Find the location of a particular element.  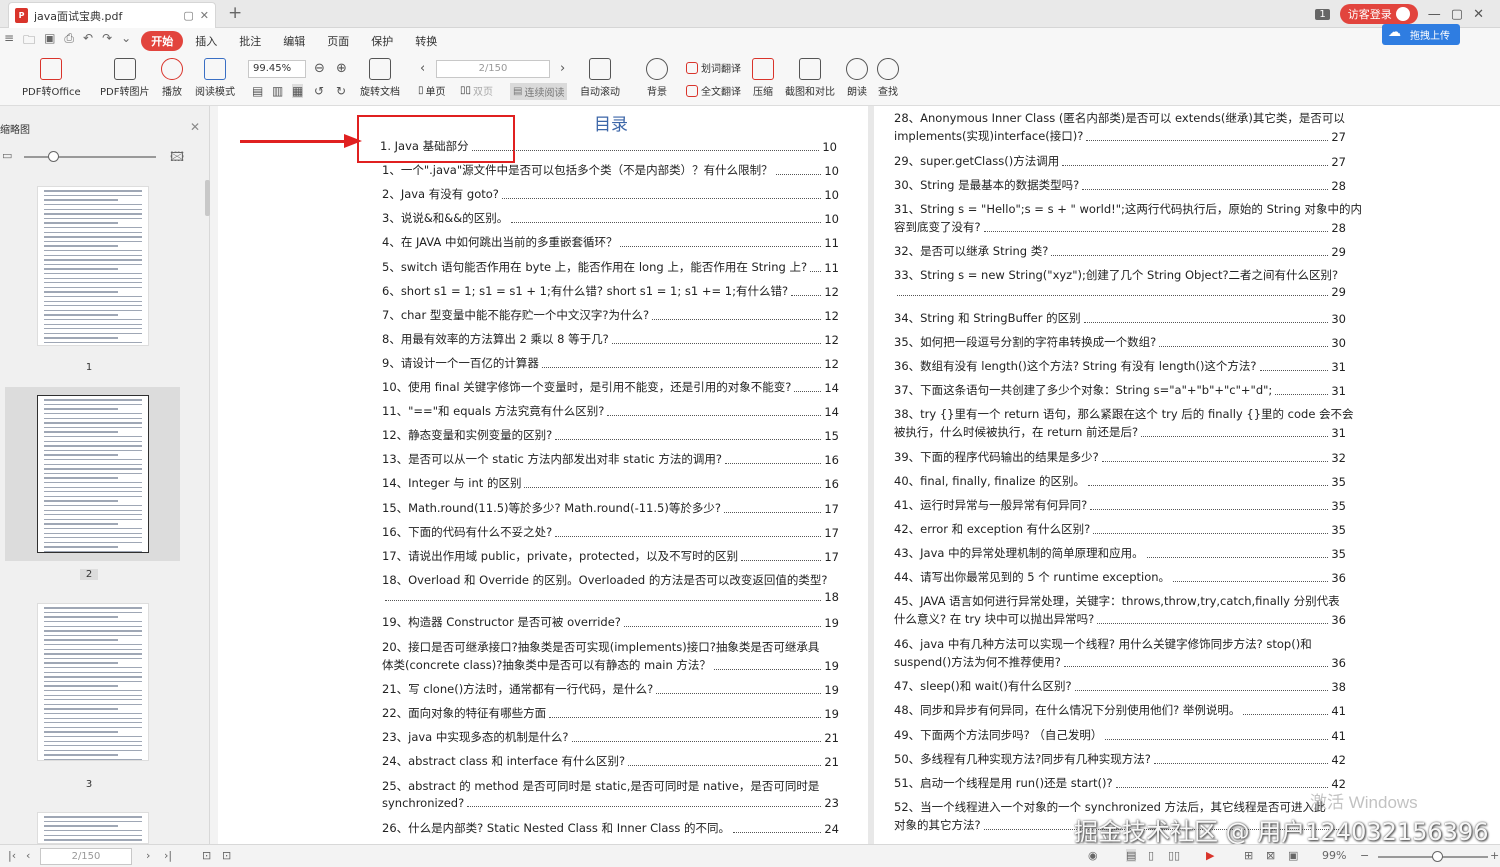

toc-entry: 42、error 和 exception 有什么区别? 35 is located at coordinates (1120, 529).